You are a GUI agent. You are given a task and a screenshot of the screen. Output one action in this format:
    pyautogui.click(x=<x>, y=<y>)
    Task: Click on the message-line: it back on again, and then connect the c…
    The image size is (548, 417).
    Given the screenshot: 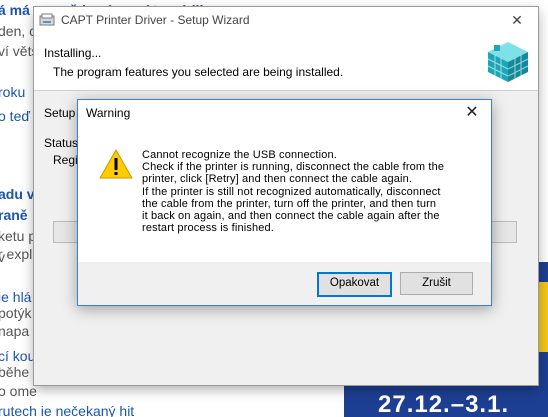 What is the action you would take?
    pyautogui.click(x=291, y=216)
    